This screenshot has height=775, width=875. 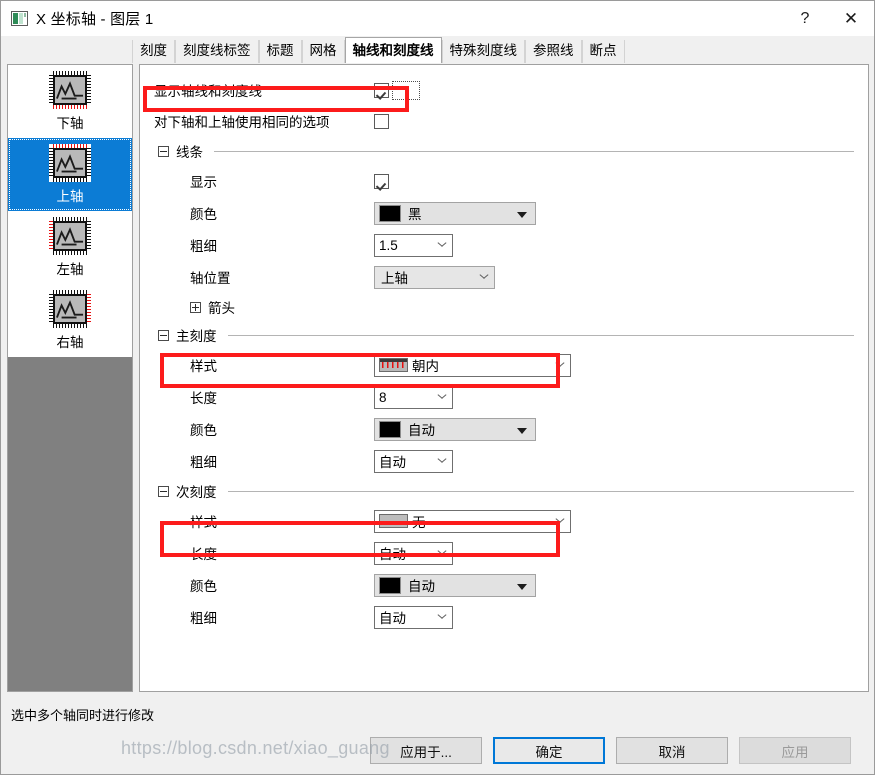 I want to click on axis-list-panel: 下轴 上轴 左轴 右轴, so click(x=70, y=378).